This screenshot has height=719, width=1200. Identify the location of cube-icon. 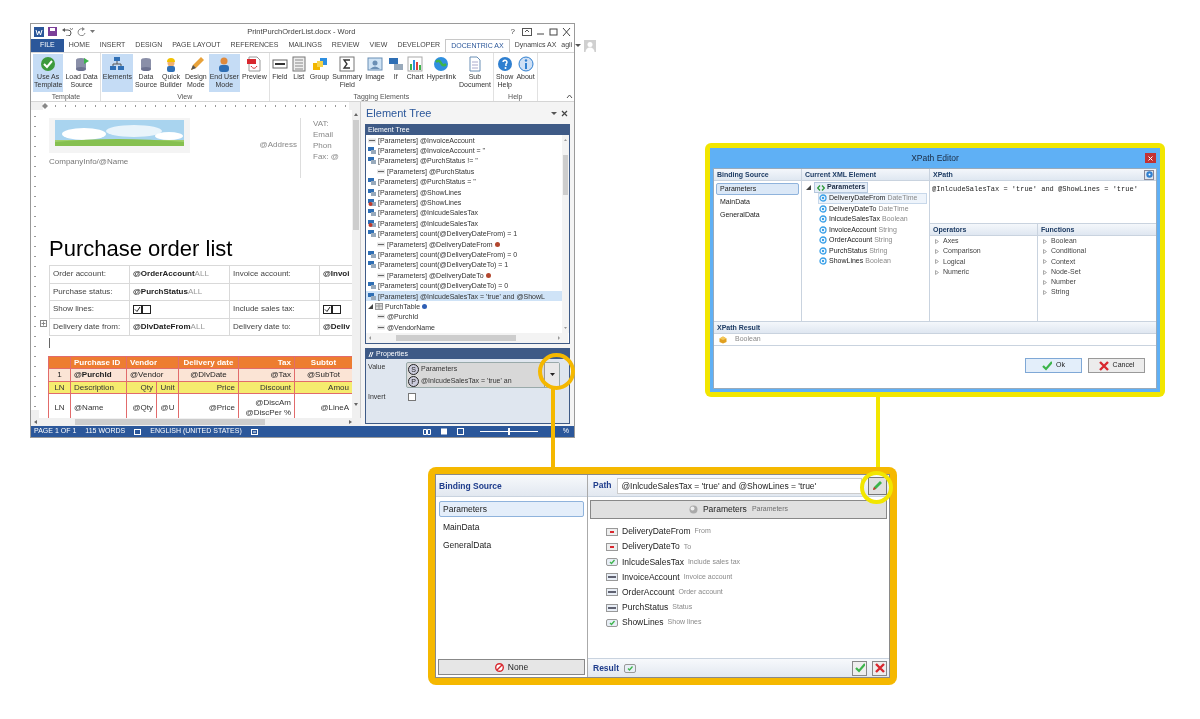
(723, 339).